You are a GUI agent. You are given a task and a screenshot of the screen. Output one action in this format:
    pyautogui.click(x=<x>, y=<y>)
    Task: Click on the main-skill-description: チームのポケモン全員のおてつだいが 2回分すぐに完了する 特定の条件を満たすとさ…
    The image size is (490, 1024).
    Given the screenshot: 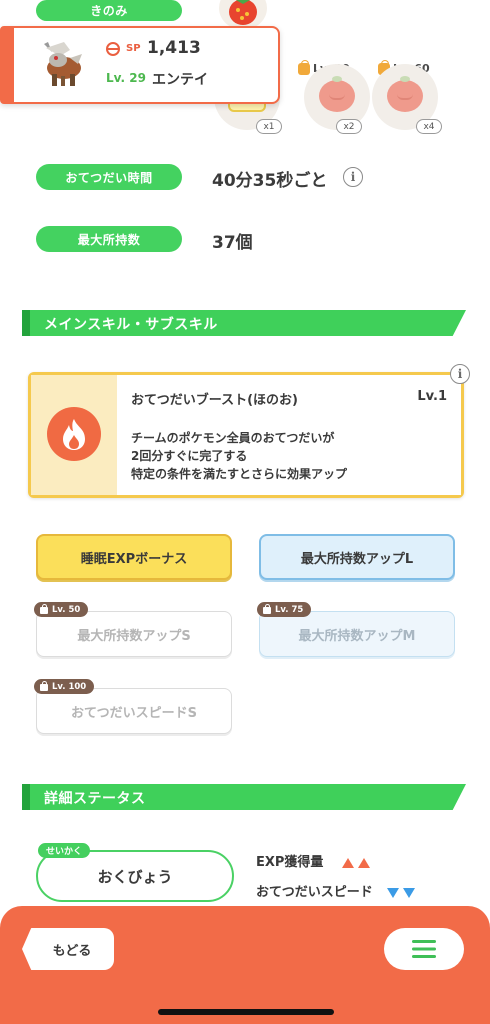 What is the action you would take?
    pyautogui.click(x=239, y=456)
    